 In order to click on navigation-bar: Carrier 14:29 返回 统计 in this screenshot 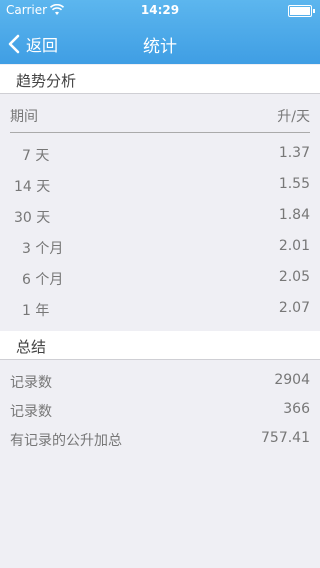, I will do `click(160, 32)`.